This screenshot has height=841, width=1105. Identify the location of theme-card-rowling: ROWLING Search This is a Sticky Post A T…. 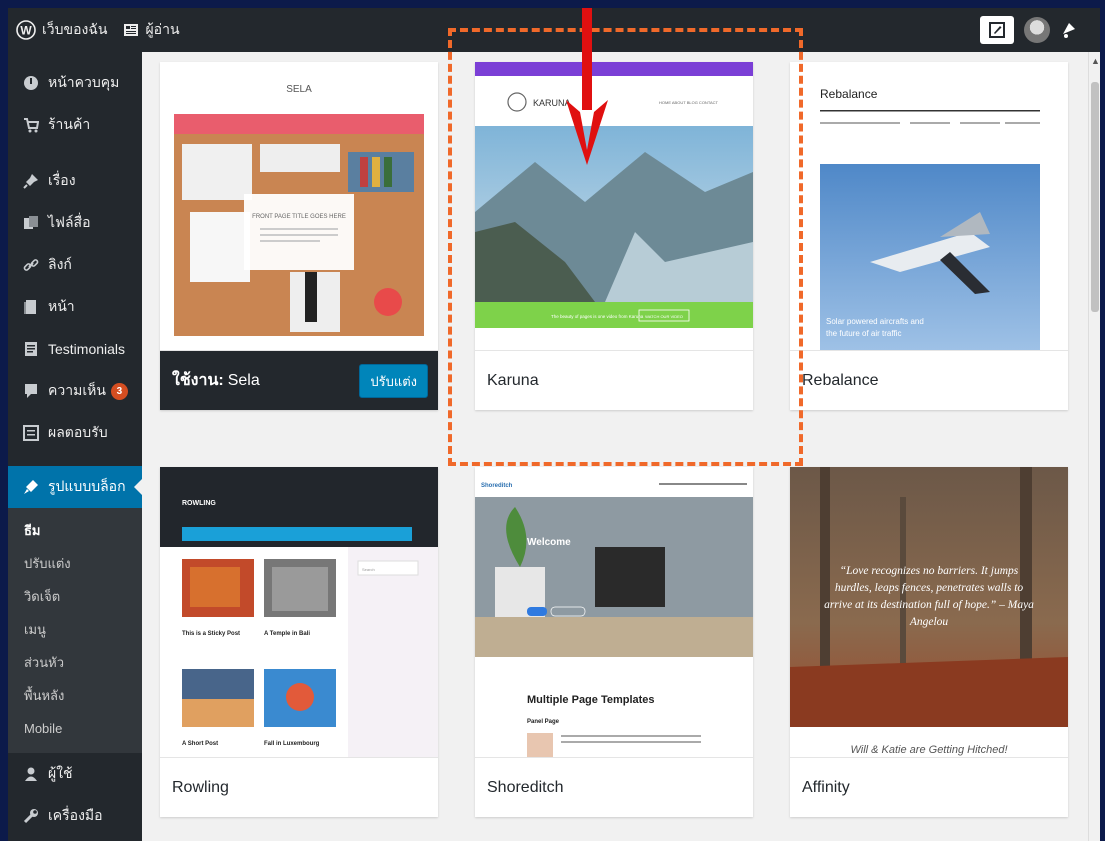
(299, 642).